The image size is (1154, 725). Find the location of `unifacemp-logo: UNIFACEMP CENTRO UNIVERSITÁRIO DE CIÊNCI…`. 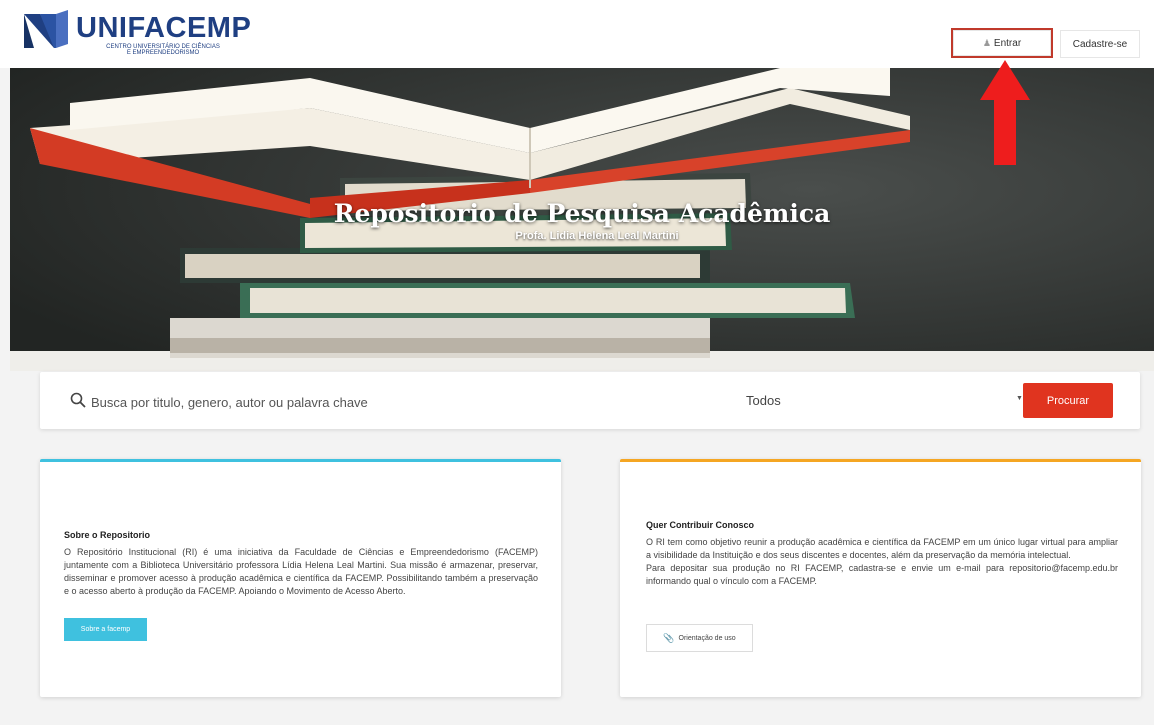

unifacemp-logo: UNIFACEMP CENTRO UNIVERSITÁRIO DE CIÊNCI… is located at coordinates (140, 33).